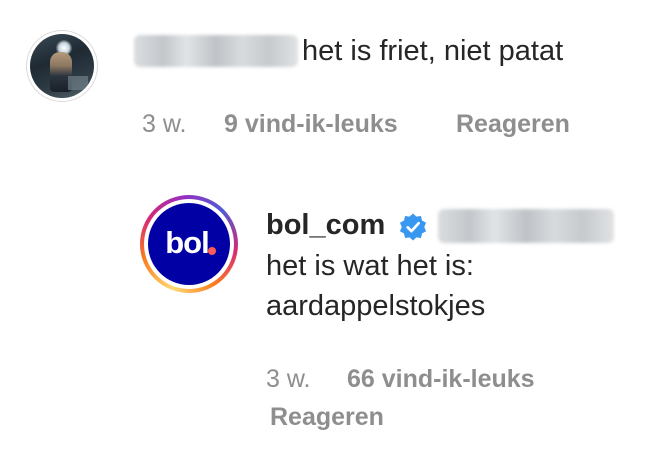 The image size is (656, 458). I want to click on reply-username: bol_com, so click(325, 225).